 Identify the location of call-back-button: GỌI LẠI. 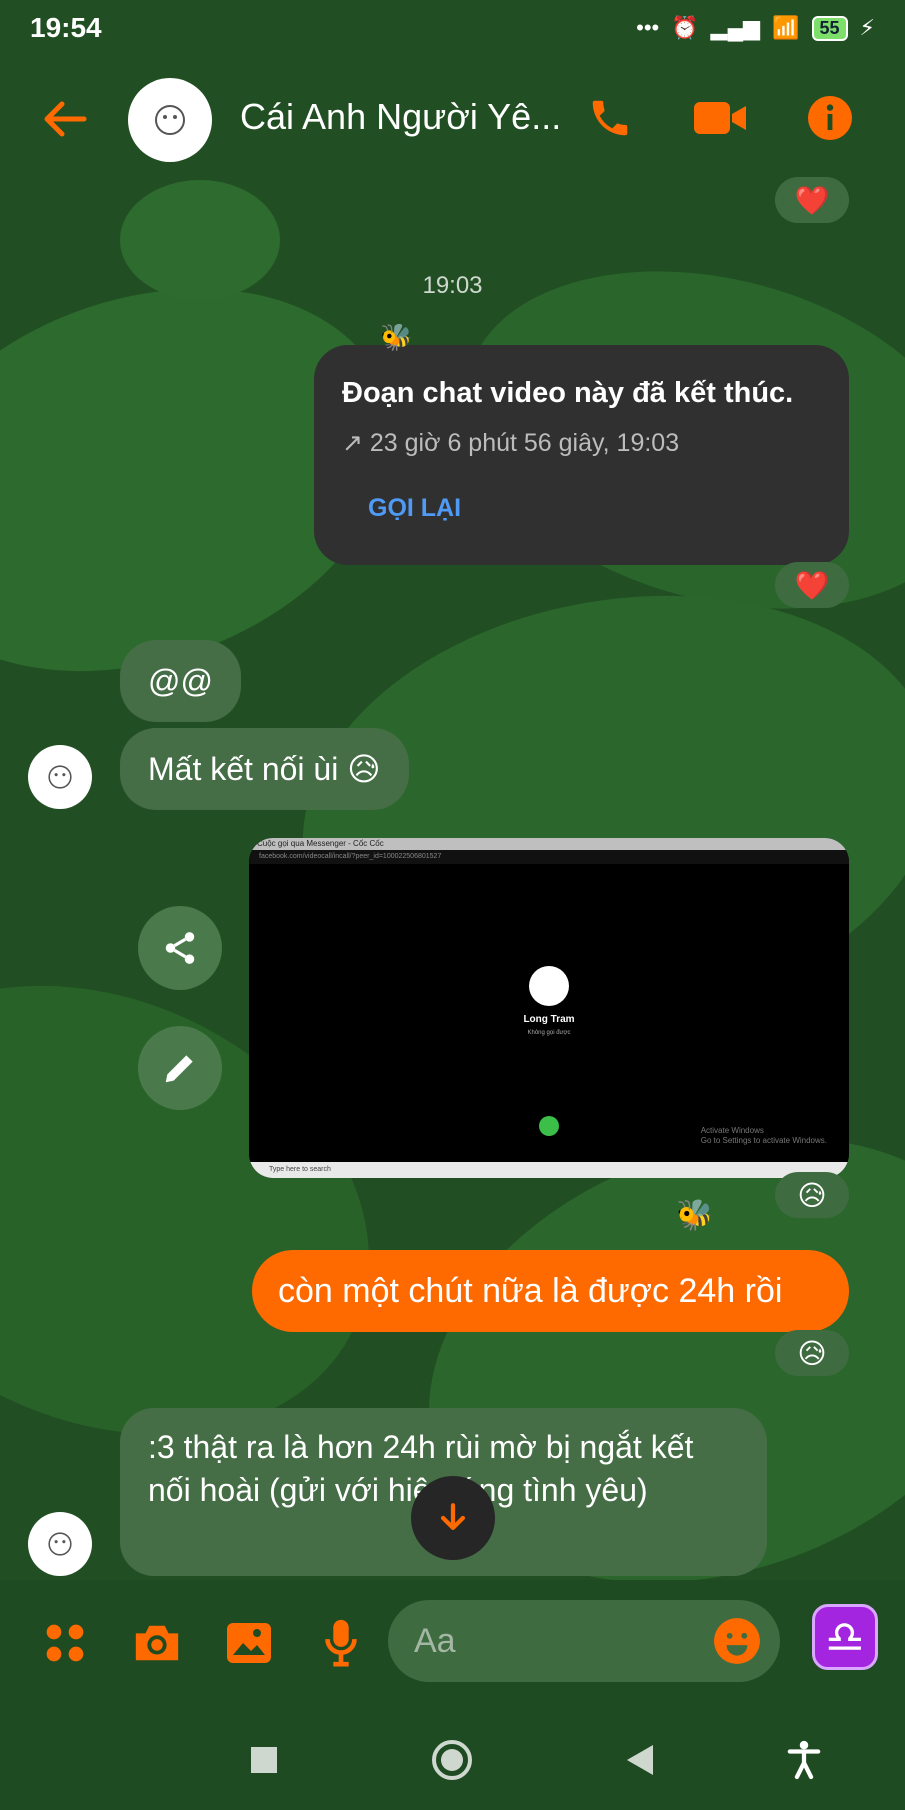
(594, 508).